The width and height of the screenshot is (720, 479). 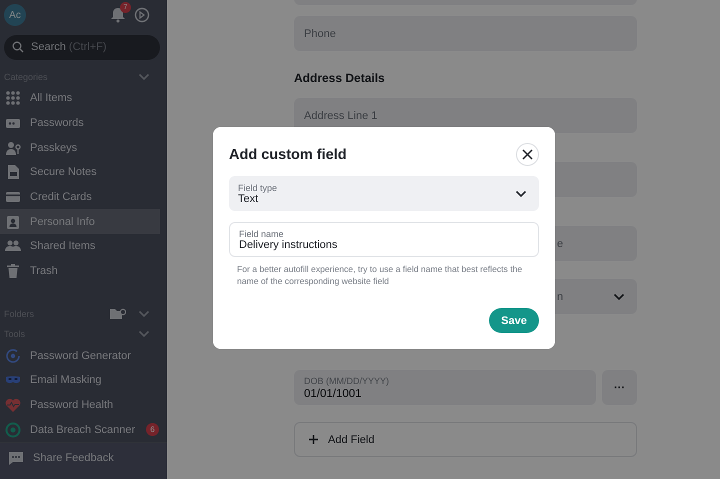 I want to click on field-label: Field name, so click(x=262, y=233).